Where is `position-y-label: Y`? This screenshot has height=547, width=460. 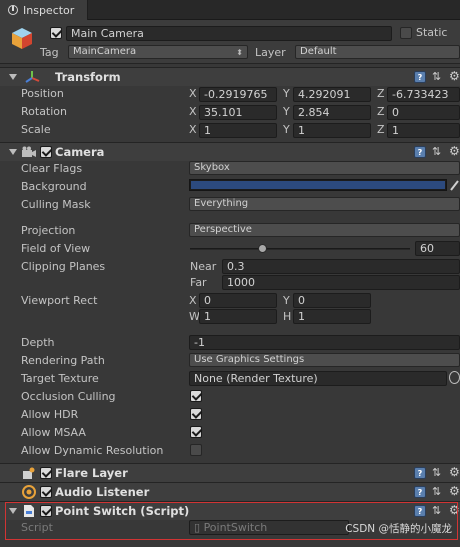 position-y-label: Y is located at coordinates (286, 93).